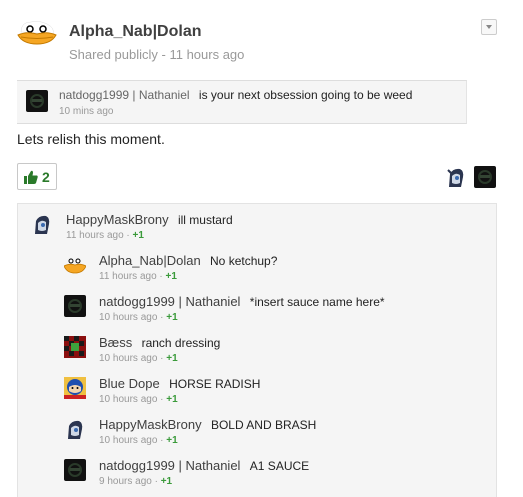 This screenshot has width=523, height=497. What do you see at coordinates (207, 424) in the screenshot?
I see `comment-line: HappyMaskBrony BOLD AND BRASH` at bounding box center [207, 424].